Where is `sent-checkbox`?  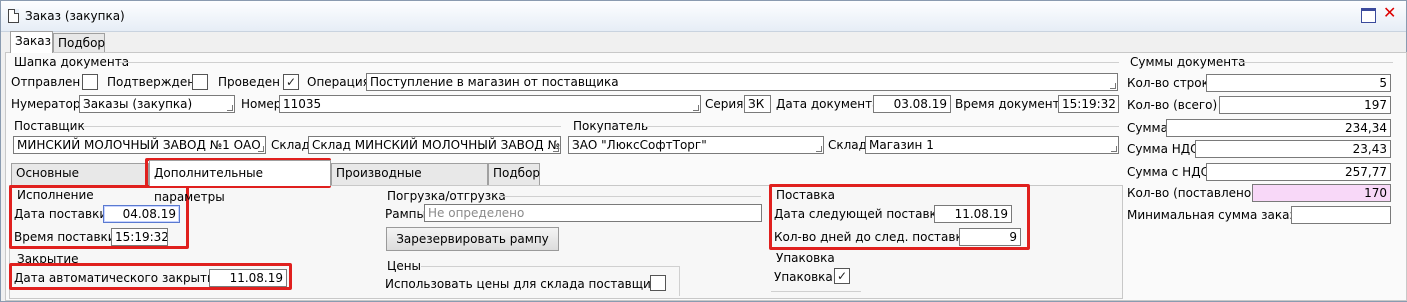 sent-checkbox is located at coordinates (90, 82).